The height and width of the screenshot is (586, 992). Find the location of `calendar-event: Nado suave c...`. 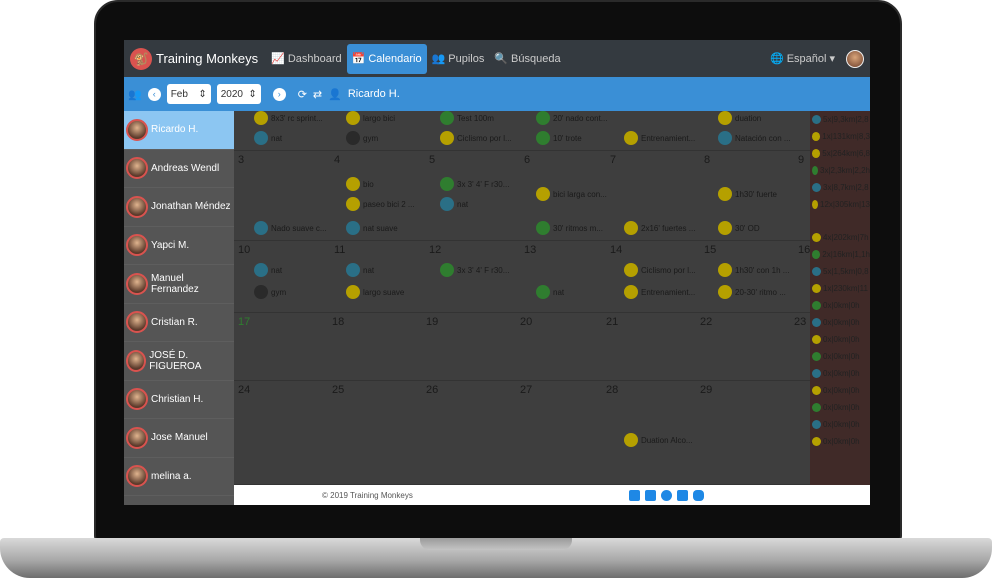

calendar-event: Nado suave c... is located at coordinates (290, 228).